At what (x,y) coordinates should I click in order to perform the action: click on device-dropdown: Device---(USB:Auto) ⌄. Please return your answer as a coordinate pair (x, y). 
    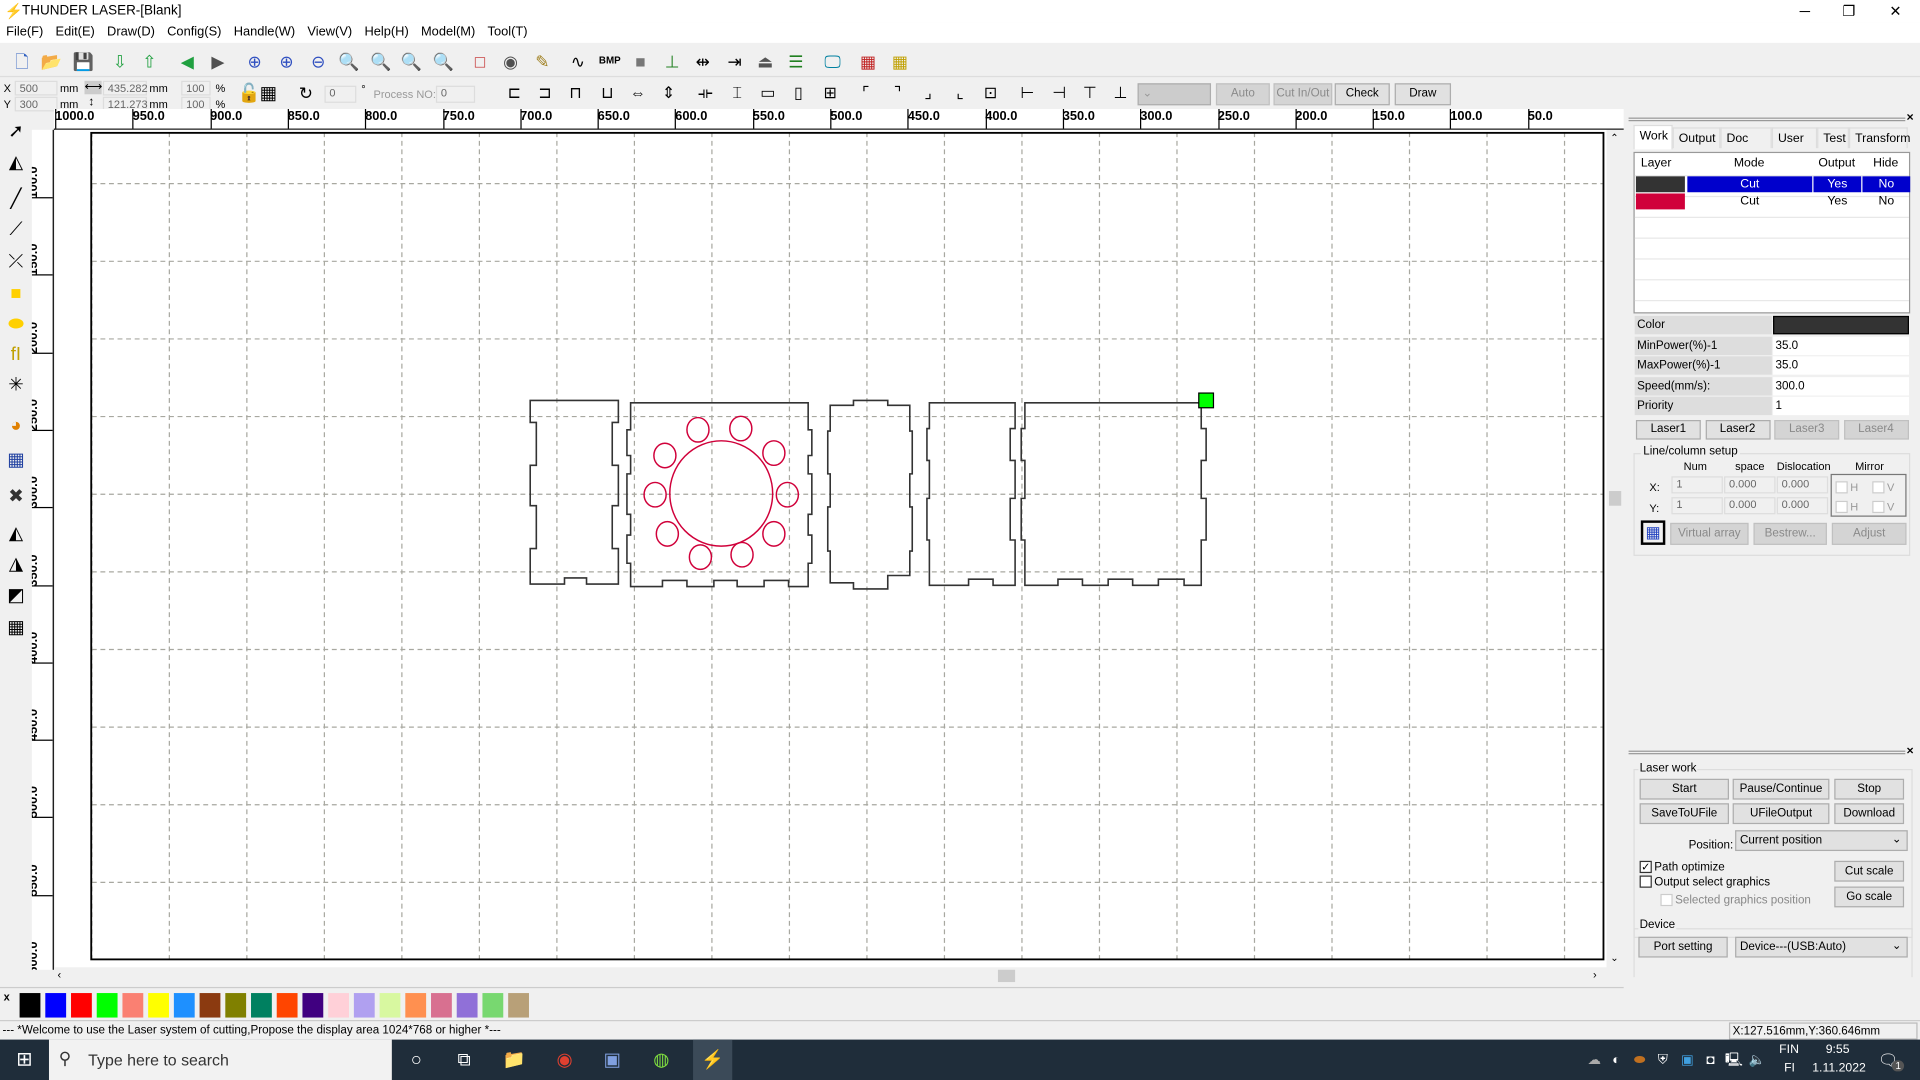
    Looking at the image, I should click on (1821, 947).